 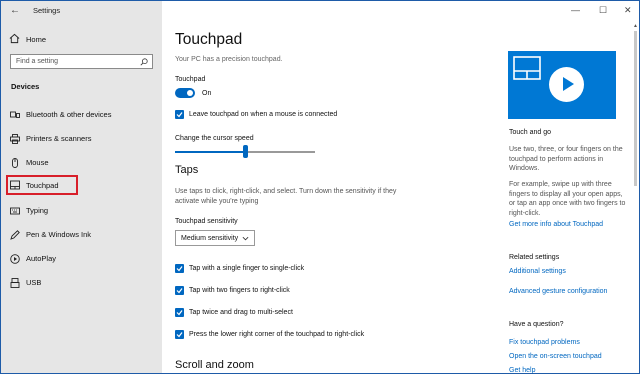 I want to click on slider-thumb, so click(x=245, y=151).